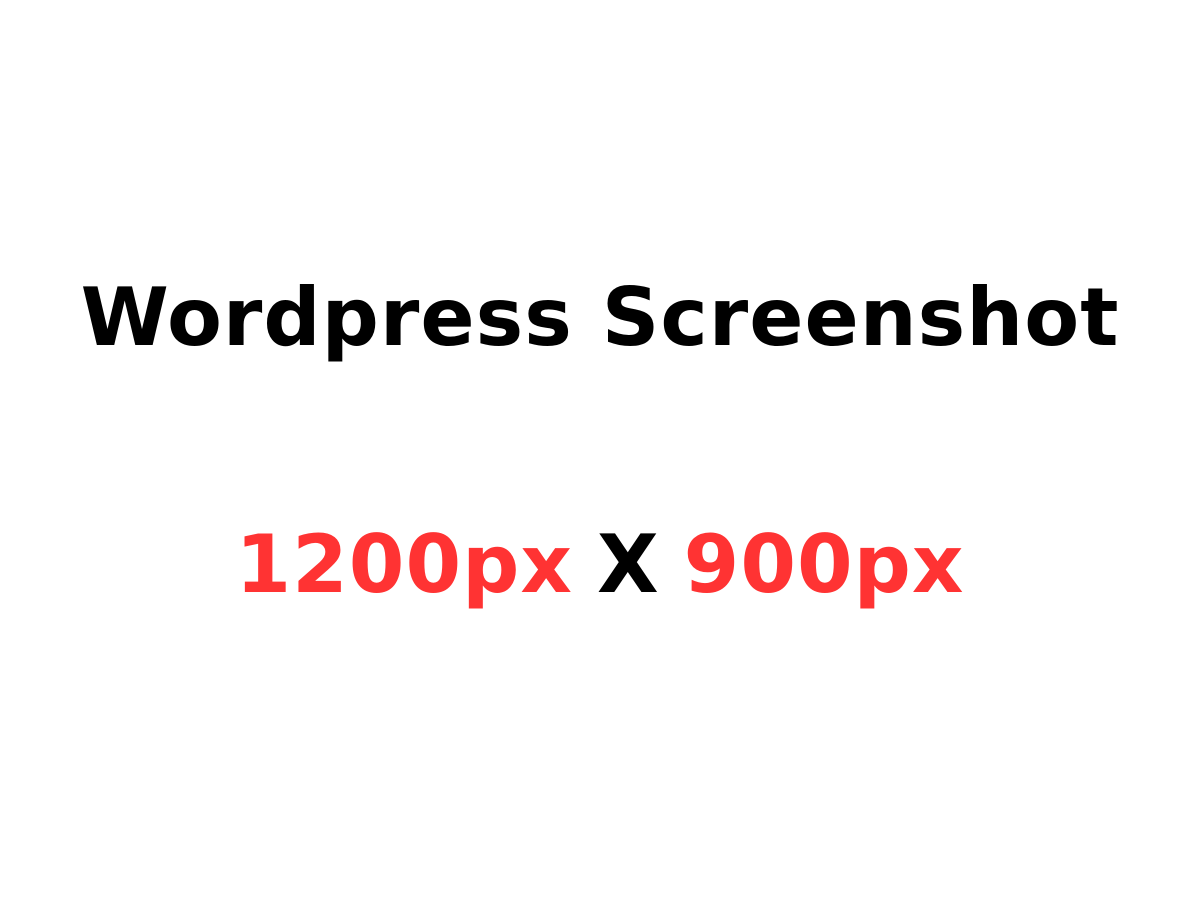 Image resolution: width=1200 pixels, height=900 pixels. Describe the element at coordinates (404, 564) in the screenshot. I see `width-value: 1200px` at that location.